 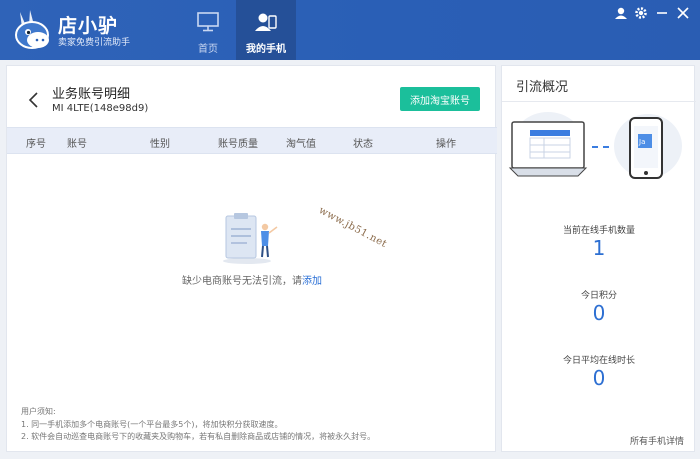 What do you see at coordinates (662, 12) in the screenshot?
I see `minimize-icon` at bounding box center [662, 12].